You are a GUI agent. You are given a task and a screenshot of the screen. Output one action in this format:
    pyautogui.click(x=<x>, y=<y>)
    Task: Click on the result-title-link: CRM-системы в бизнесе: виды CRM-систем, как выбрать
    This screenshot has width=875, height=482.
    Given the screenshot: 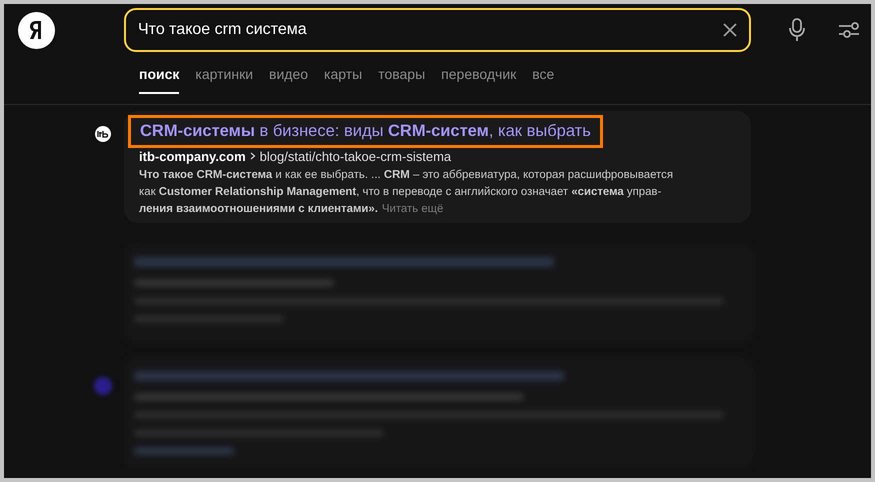 What is the action you would take?
    pyautogui.click(x=365, y=131)
    